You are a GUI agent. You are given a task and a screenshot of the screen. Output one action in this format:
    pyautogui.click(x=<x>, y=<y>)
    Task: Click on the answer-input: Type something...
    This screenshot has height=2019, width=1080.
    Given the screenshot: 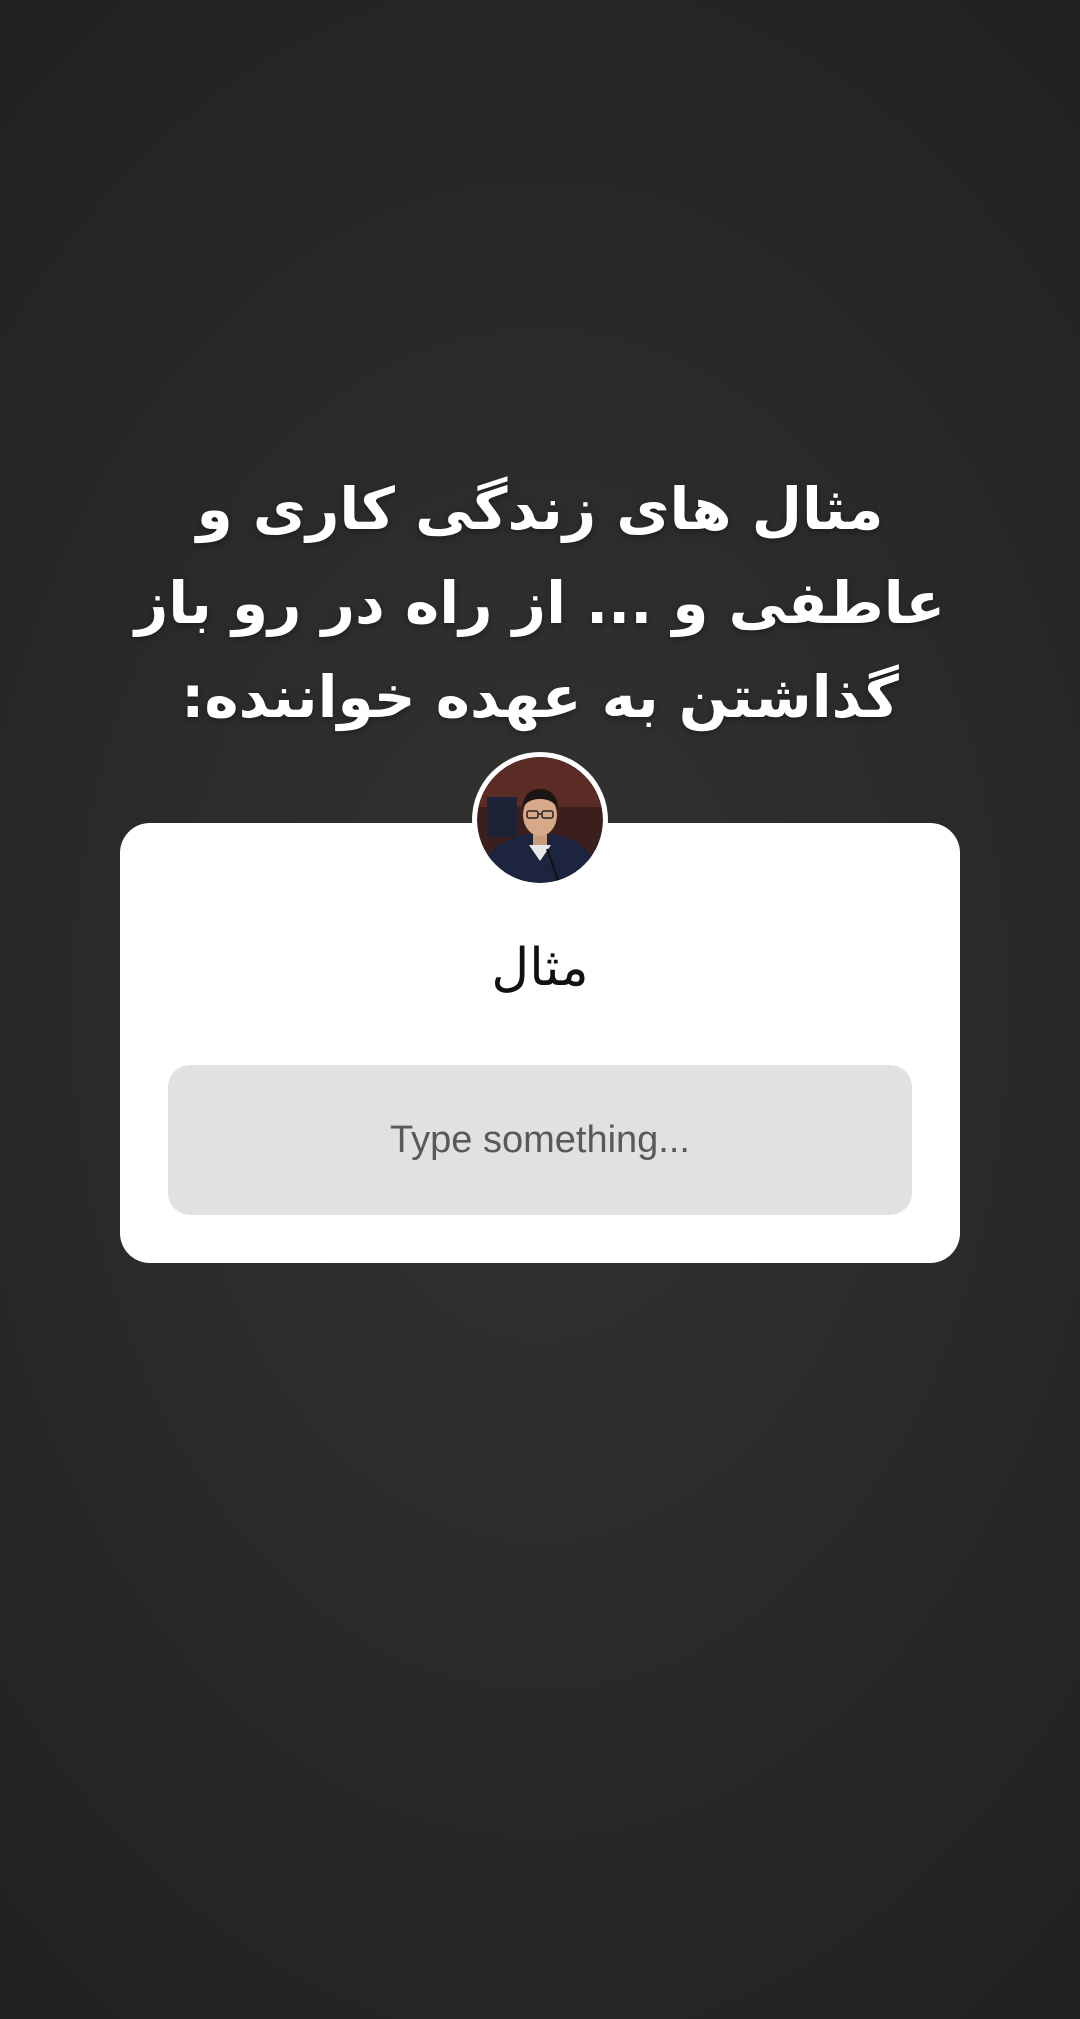 What is the action you would take?
    pyautogui.click(x=540, y=1140)
    